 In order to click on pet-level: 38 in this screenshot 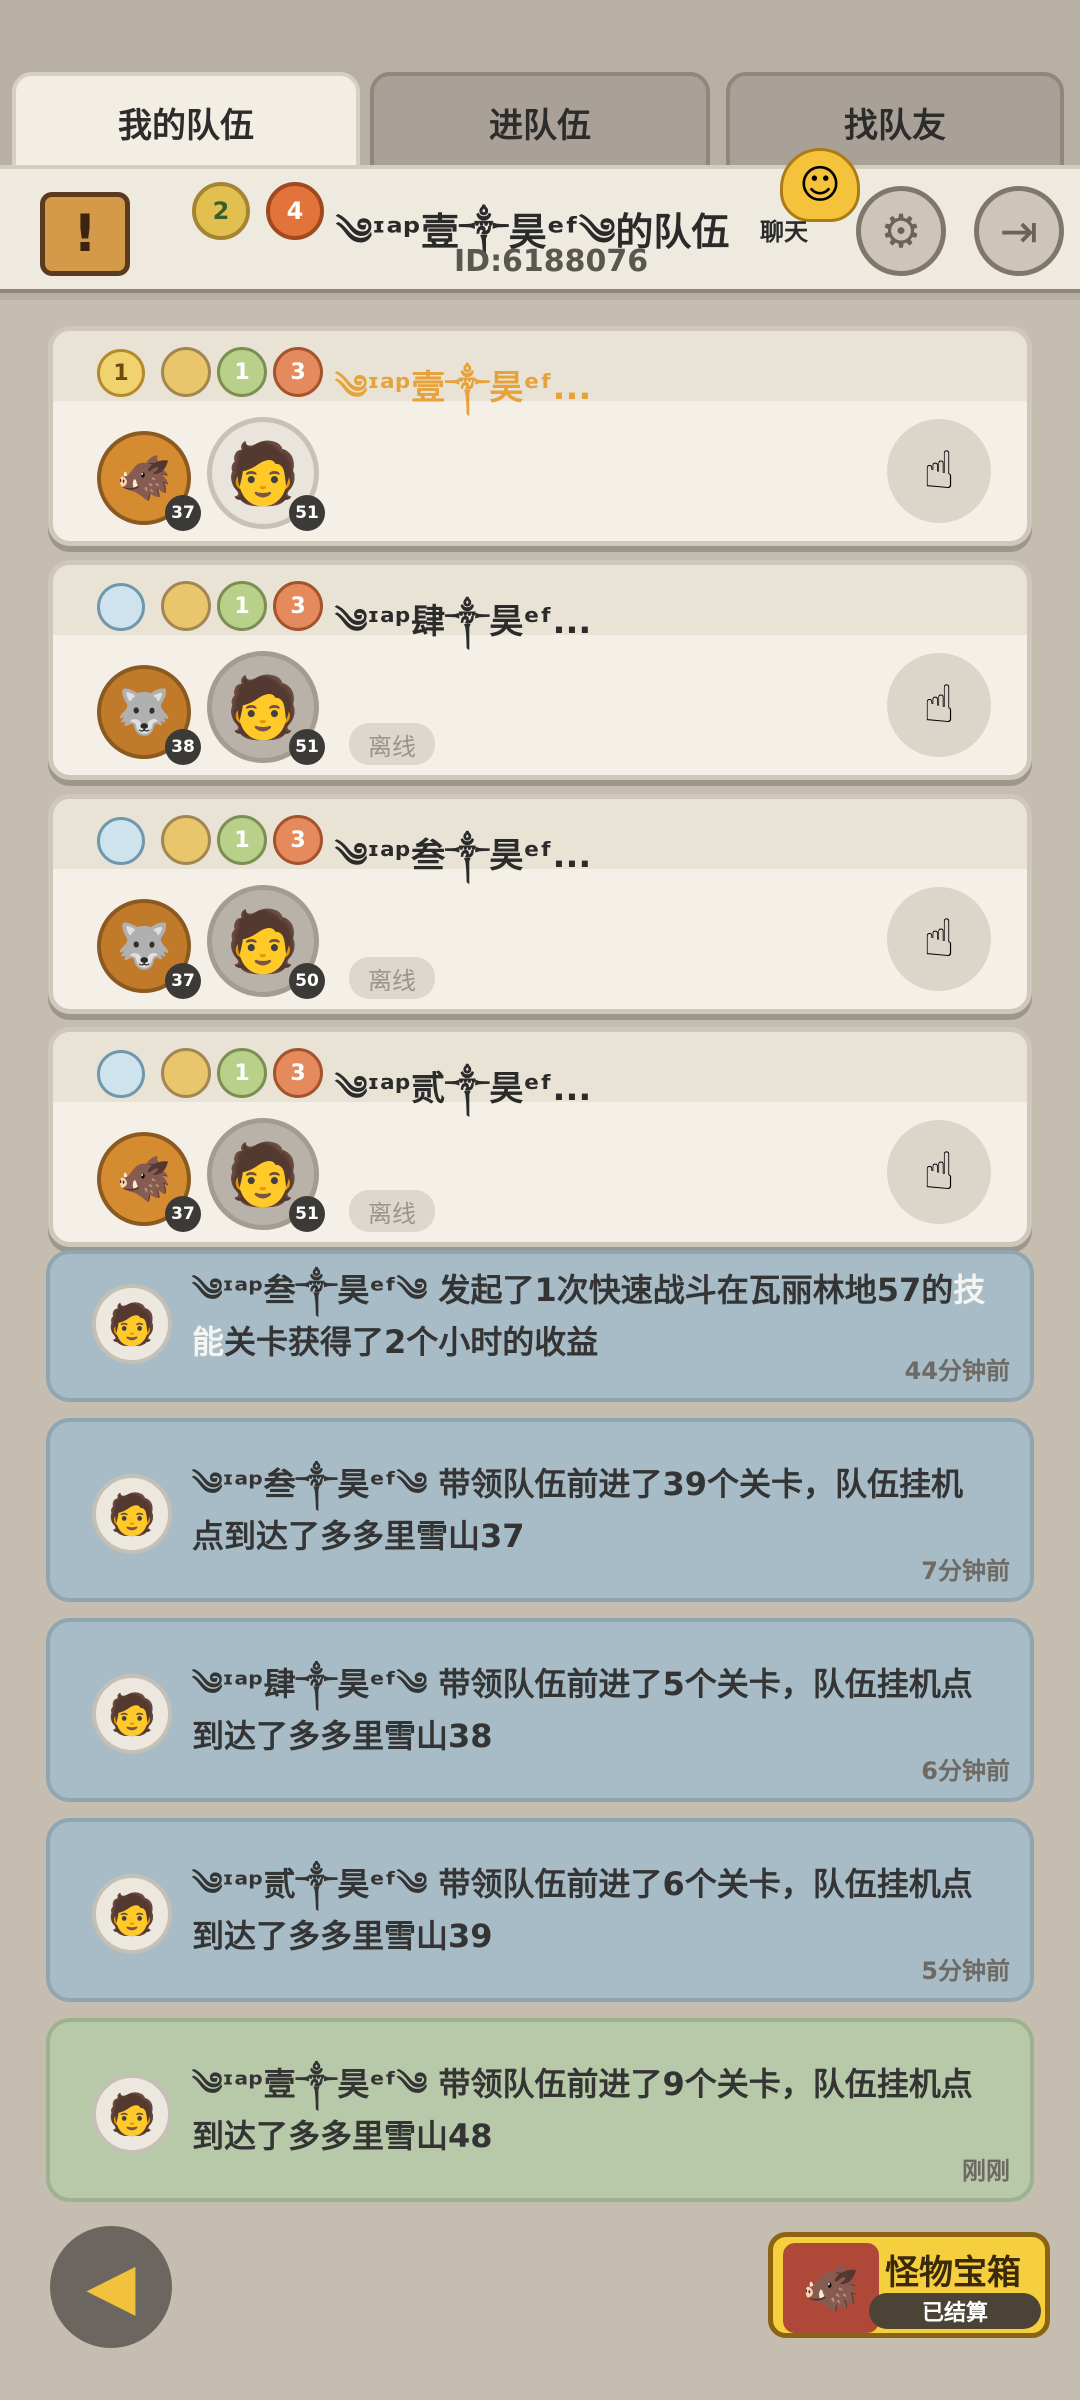, I will do `click(183, 747)`.